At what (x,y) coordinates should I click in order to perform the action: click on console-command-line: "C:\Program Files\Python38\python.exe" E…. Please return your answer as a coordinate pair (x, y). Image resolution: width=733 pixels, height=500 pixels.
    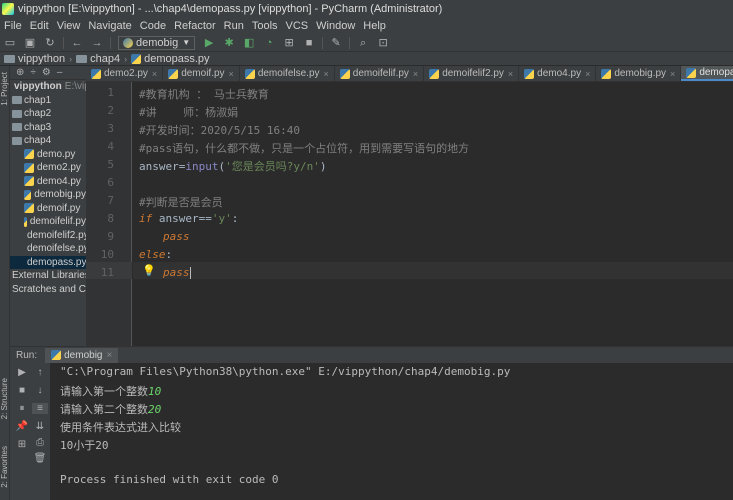
    Looking at the image, I should click on (285, 371).